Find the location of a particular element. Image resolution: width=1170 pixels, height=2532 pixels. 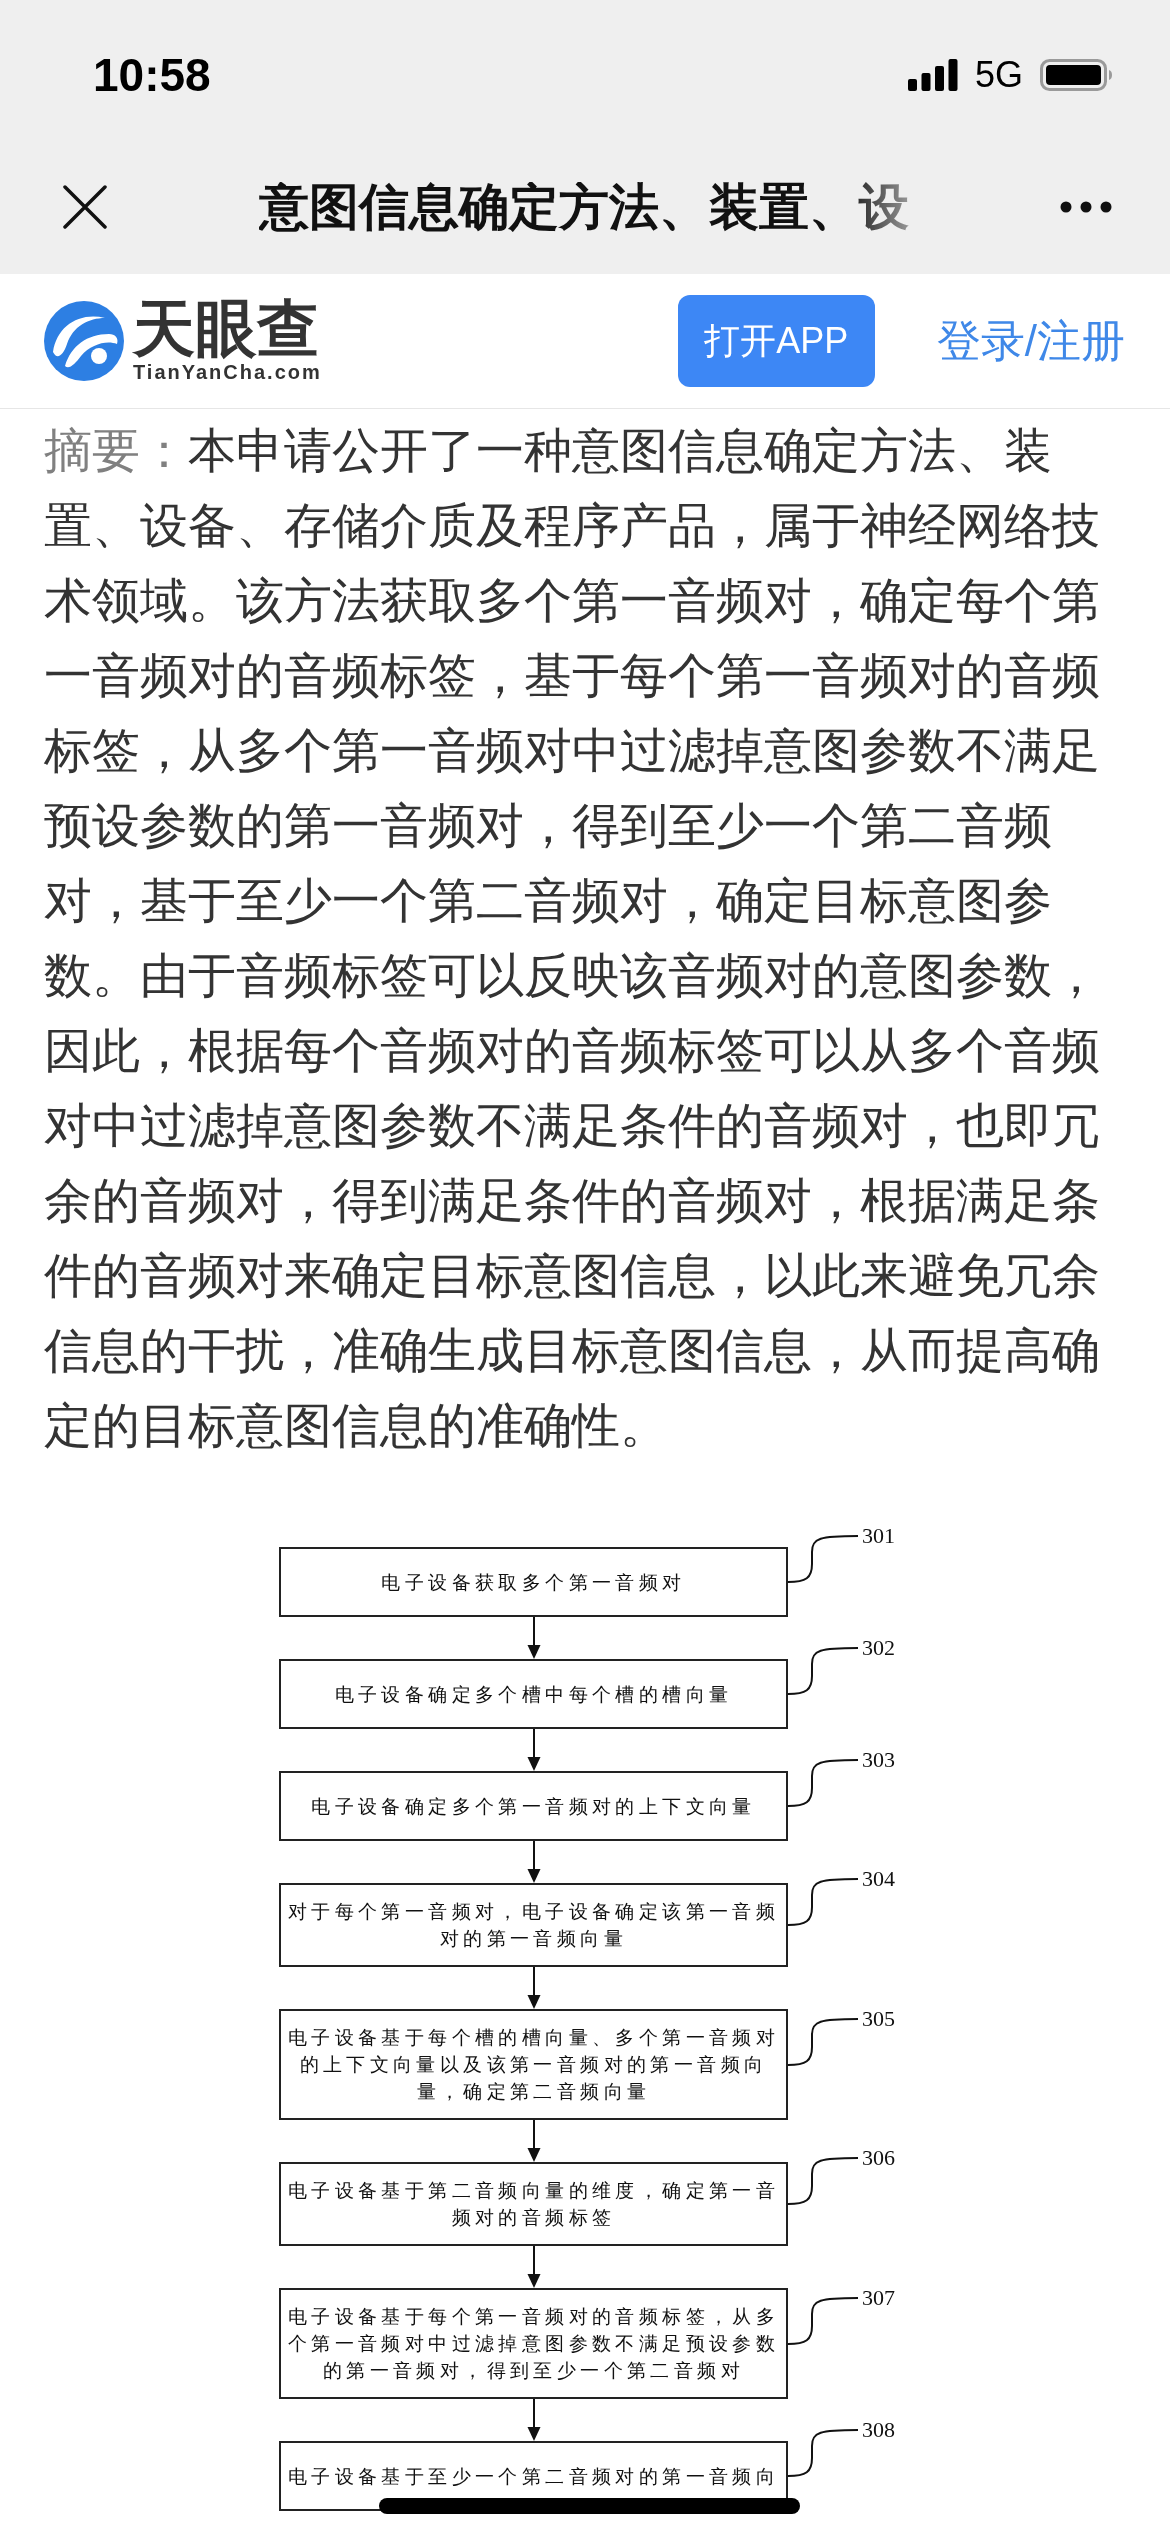

page-title: 意图信息确定方法、装置、设 is located at coordinates (583, 207).